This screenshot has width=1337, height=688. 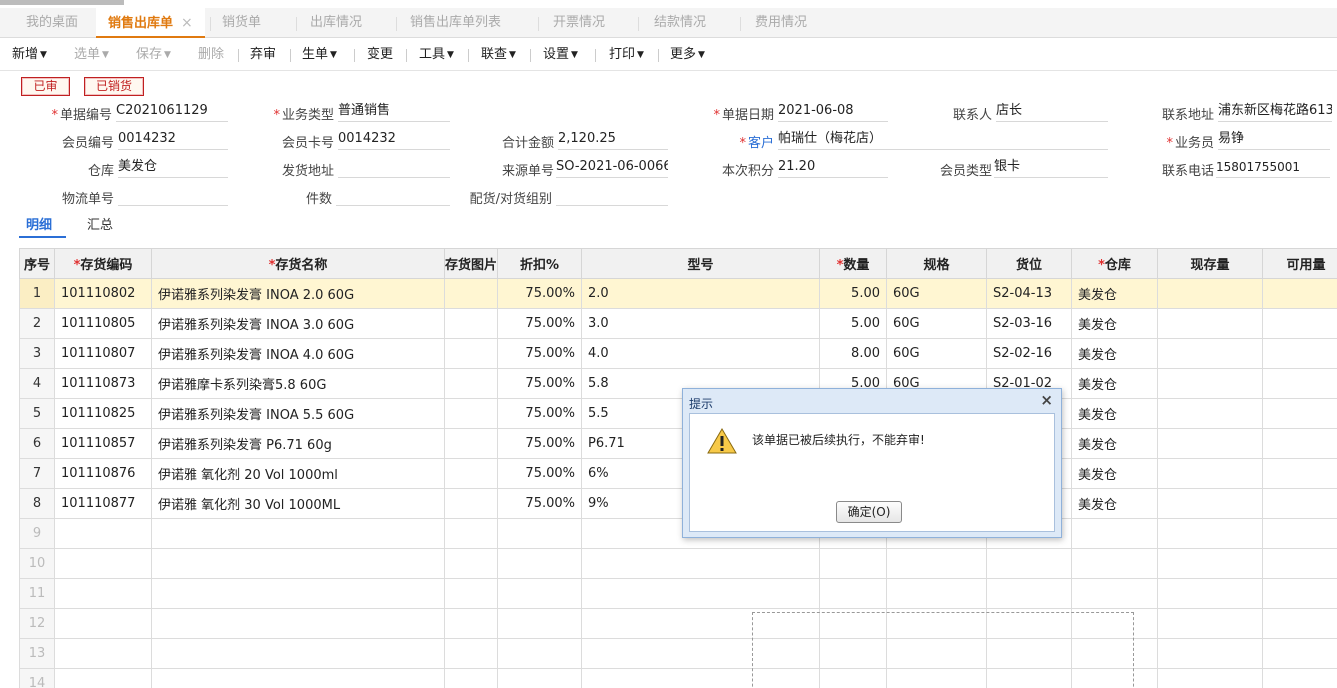 What do you see at coordinates (298, 353) in the screenshot?
I see `row-name: 伊诺雅系列染发膏 INOA 4.0 60G` at bounding box center [298, 353].